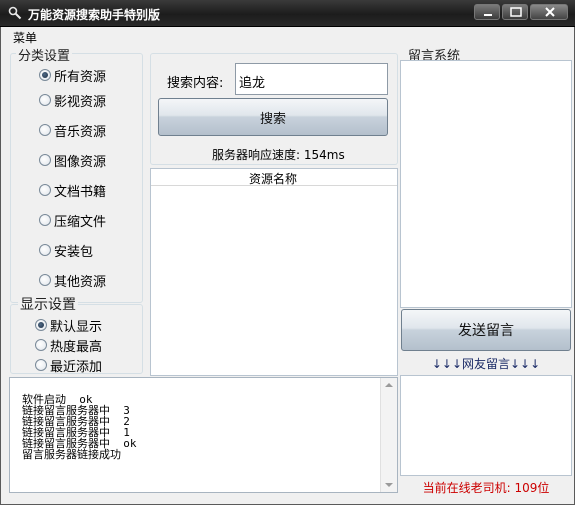  Describe the element at coordinates (15, 13) in the screenshot. I see `app-logo-icon` at that location.